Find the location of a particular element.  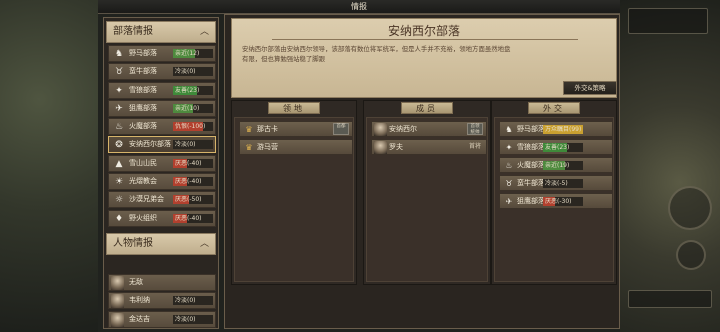

action-button-small is located at coordinates (691, 255).